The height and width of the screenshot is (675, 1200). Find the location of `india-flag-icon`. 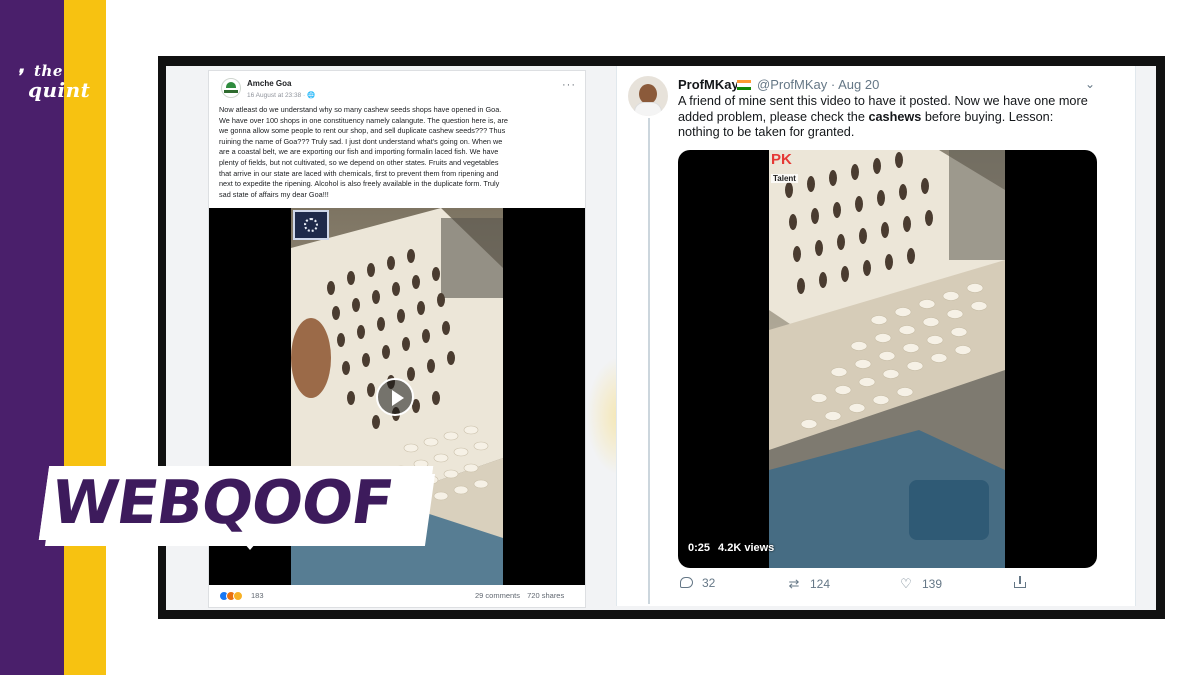

india-flag-icon is located at coordinates (744, 85).